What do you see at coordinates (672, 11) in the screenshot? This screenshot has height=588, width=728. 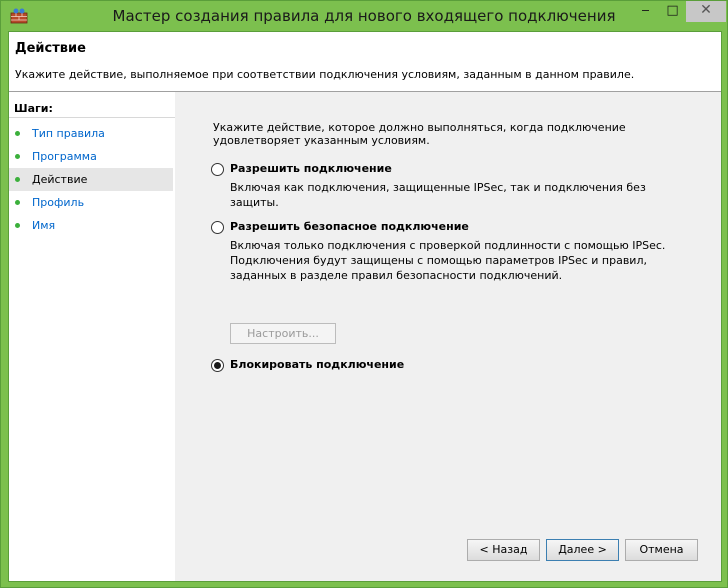 I see `maximize-button: □` at bounding box center [672, 11].